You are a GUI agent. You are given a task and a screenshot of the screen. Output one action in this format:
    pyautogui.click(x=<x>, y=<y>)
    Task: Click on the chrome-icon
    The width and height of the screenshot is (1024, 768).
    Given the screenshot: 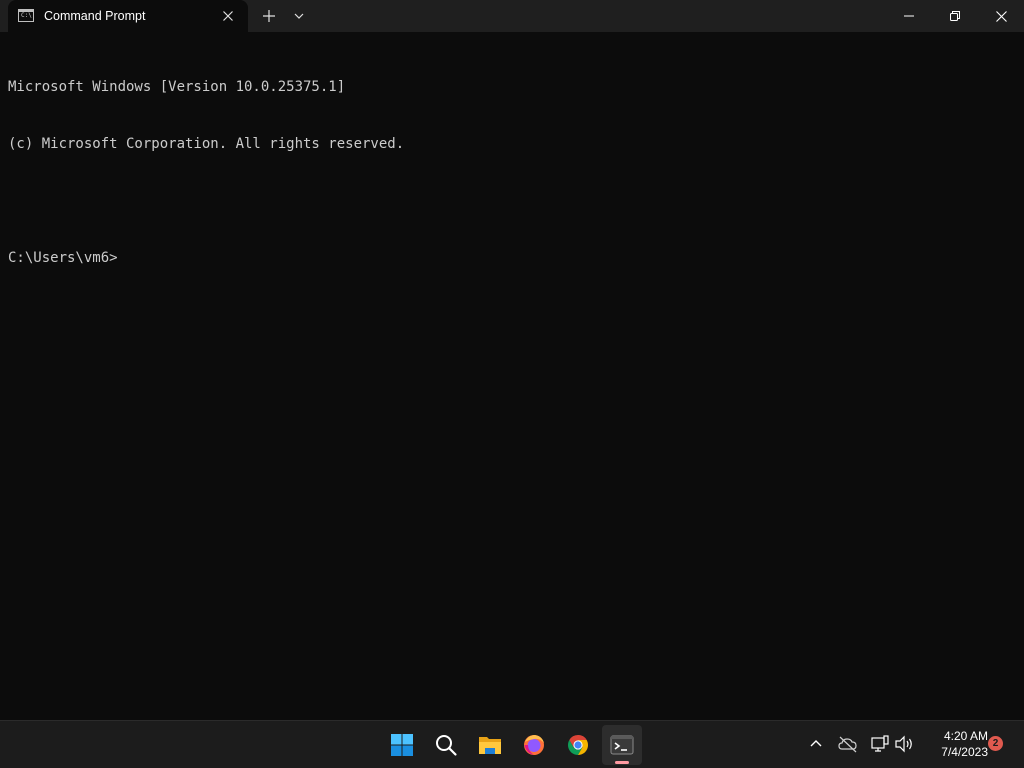 What is the action you would take?
    pyautogui.click(x=578, y=745)
    